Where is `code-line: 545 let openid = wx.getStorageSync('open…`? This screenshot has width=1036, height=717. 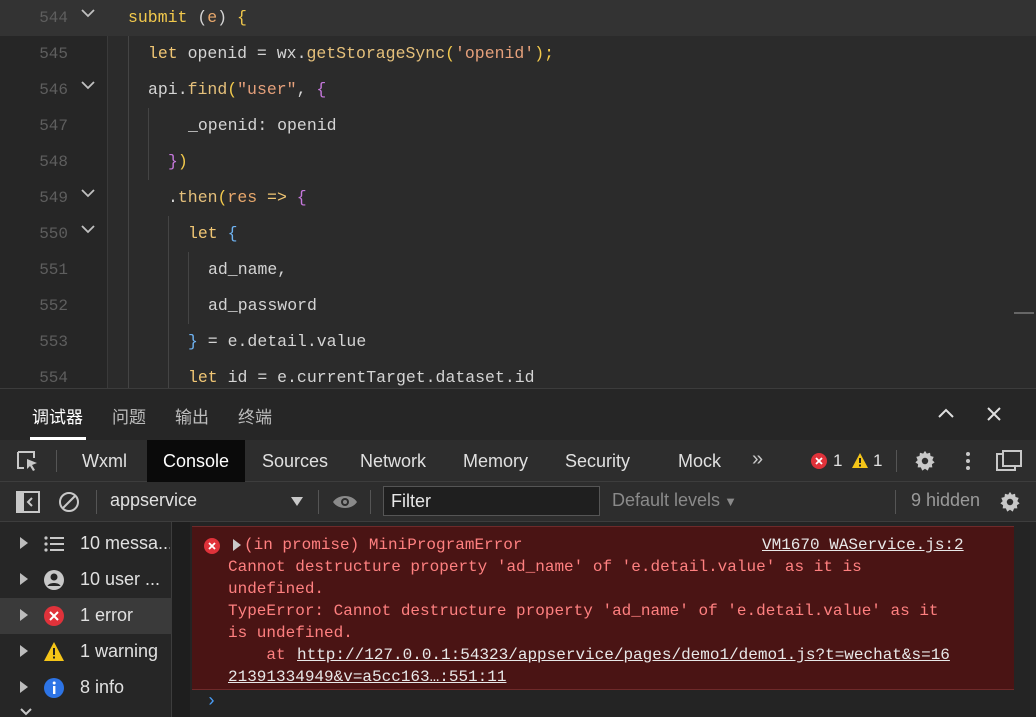
code-line: 545 let openid = wx.getStorageSync('open… is located at coordinates (518, 54).